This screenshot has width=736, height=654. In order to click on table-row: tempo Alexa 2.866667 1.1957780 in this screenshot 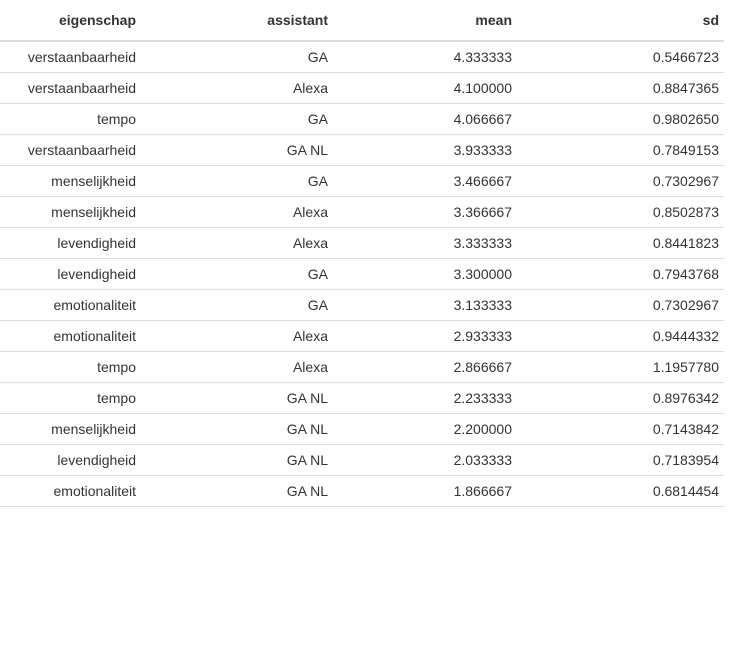, I will do `click(362, 367)`.